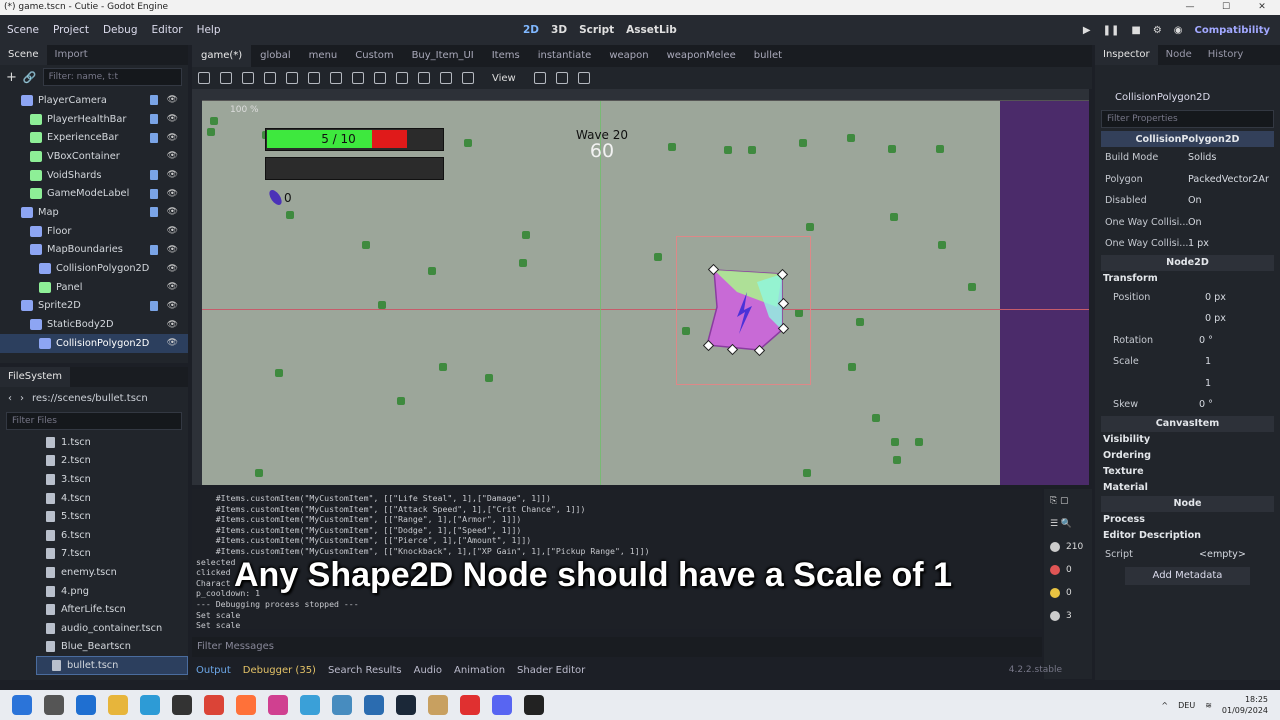 The image size is (1280, 720). Describe the element at coordinates (502, 705) in the screenshot. I see `discord-icon` at that location.